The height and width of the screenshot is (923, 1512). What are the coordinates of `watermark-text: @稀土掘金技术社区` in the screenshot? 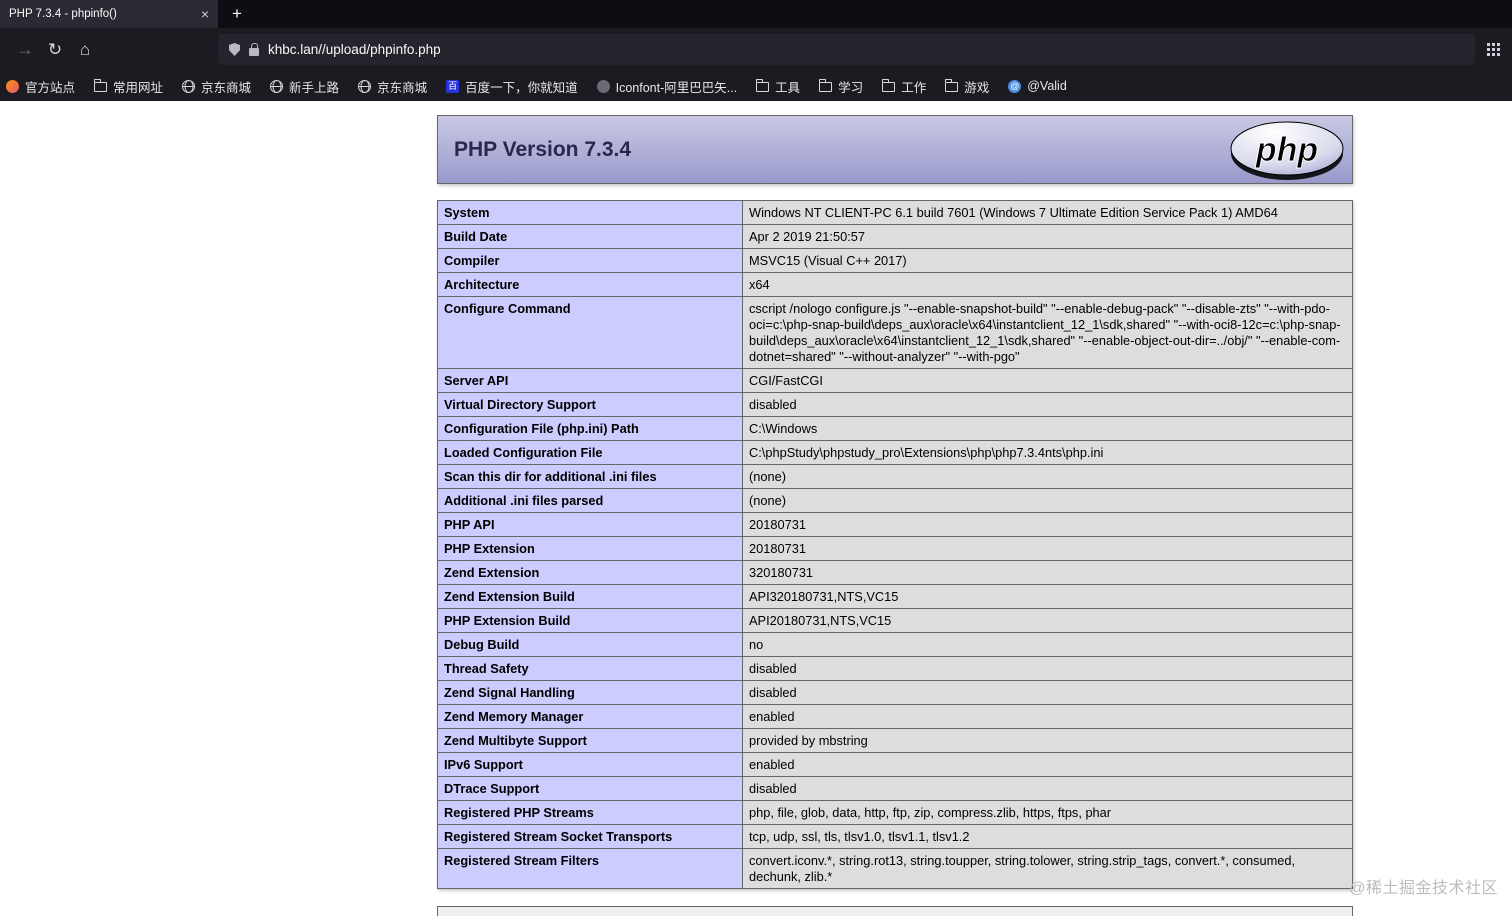 It's located at (1423, 888).